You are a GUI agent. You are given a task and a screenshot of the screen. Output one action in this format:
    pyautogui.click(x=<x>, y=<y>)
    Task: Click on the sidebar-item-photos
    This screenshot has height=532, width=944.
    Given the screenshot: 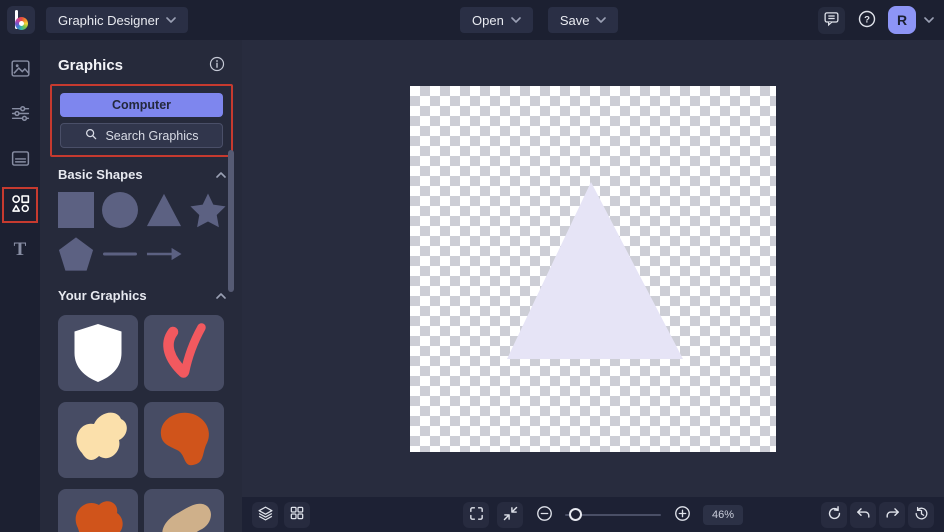 What is the action you would take?
    pyautogui.click(x=20, y=70)
    